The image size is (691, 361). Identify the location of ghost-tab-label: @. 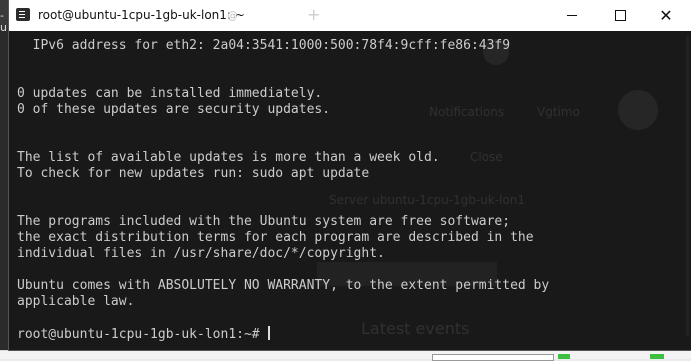
(232, 15).